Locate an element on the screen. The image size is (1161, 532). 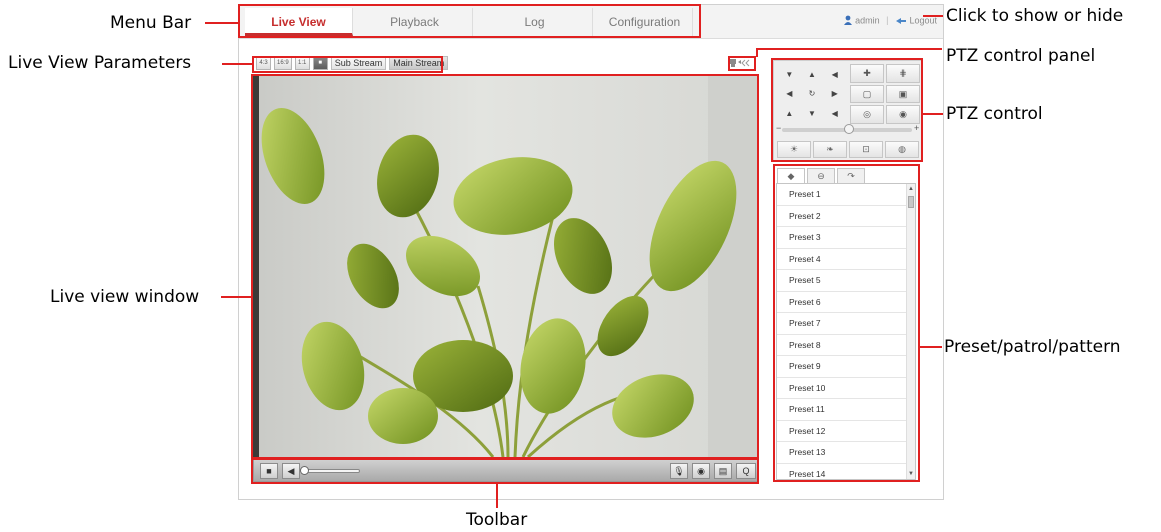
ptz-toggle-icon is located at coordinates (740, 63).